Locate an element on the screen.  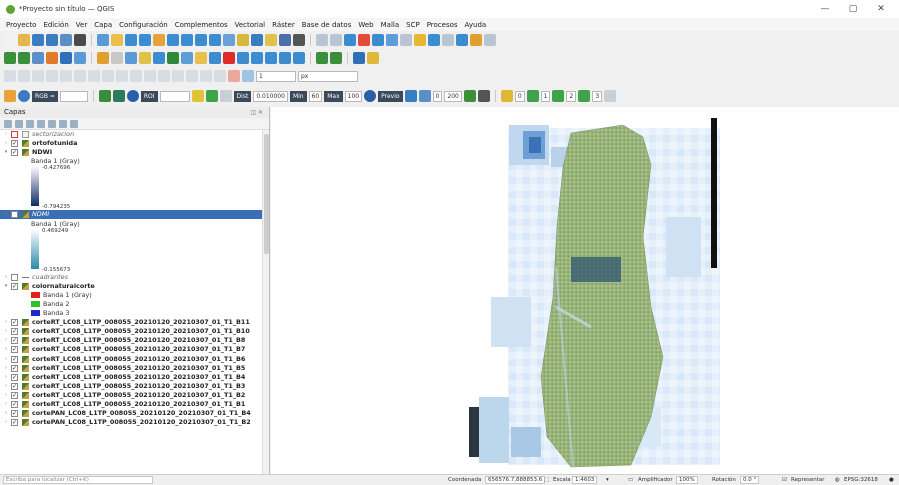
edit-tool-17-icon is located at coordinates (248, 76).